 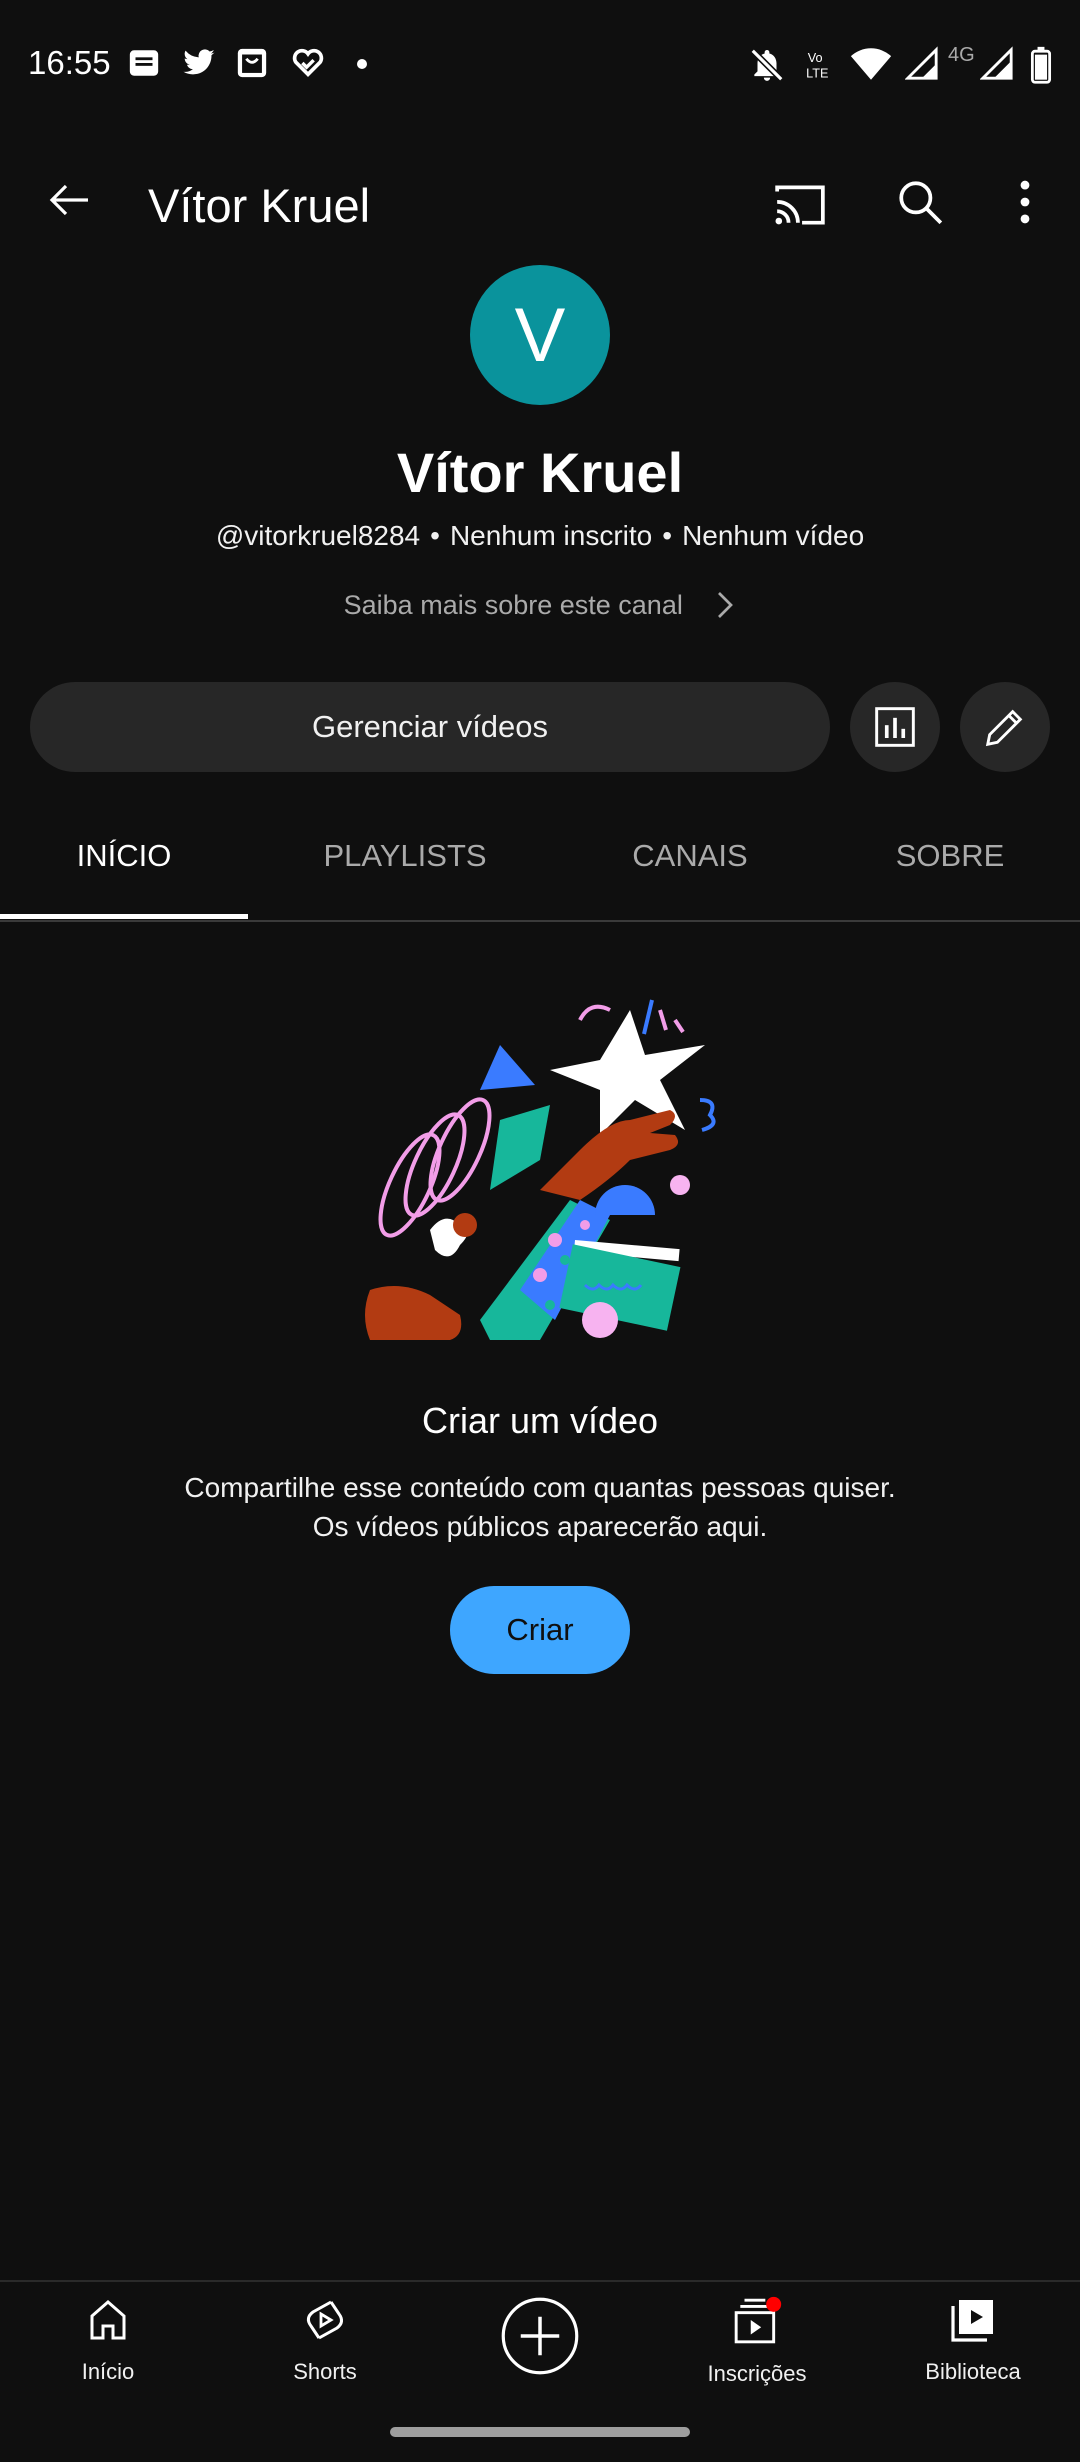 I want to click on more-notifications-dot-icon, so click(x=362, y=64).